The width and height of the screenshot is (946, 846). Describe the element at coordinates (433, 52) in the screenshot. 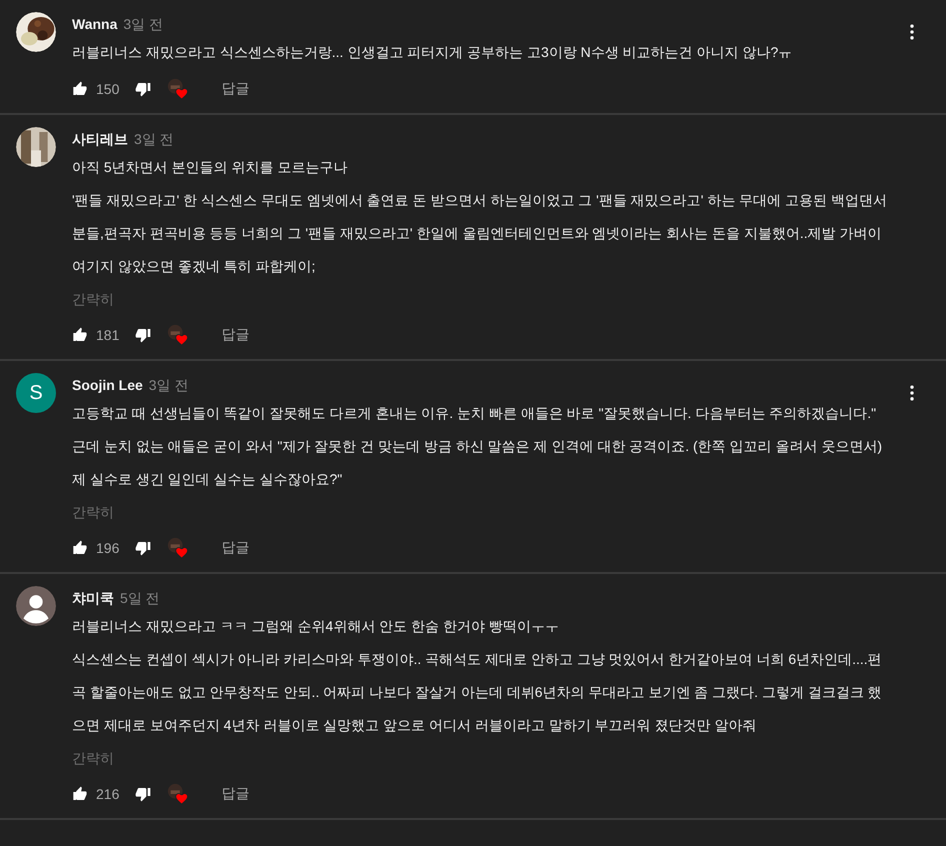

I see `comment-text: 러블리너스 재밌으라고 식스센스하는거랑... 인생걸고 피터지게 공부하는 고3이랑 N수생 비교하는건 아니지 않나?ㅠ` at that location.